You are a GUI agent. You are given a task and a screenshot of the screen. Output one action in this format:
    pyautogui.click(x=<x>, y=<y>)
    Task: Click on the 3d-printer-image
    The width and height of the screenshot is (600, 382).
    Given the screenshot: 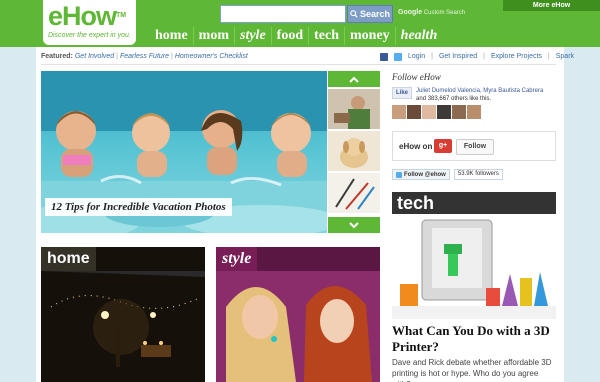 What is the action you would take?
    pyautogui.click(x=474, y=266)
    